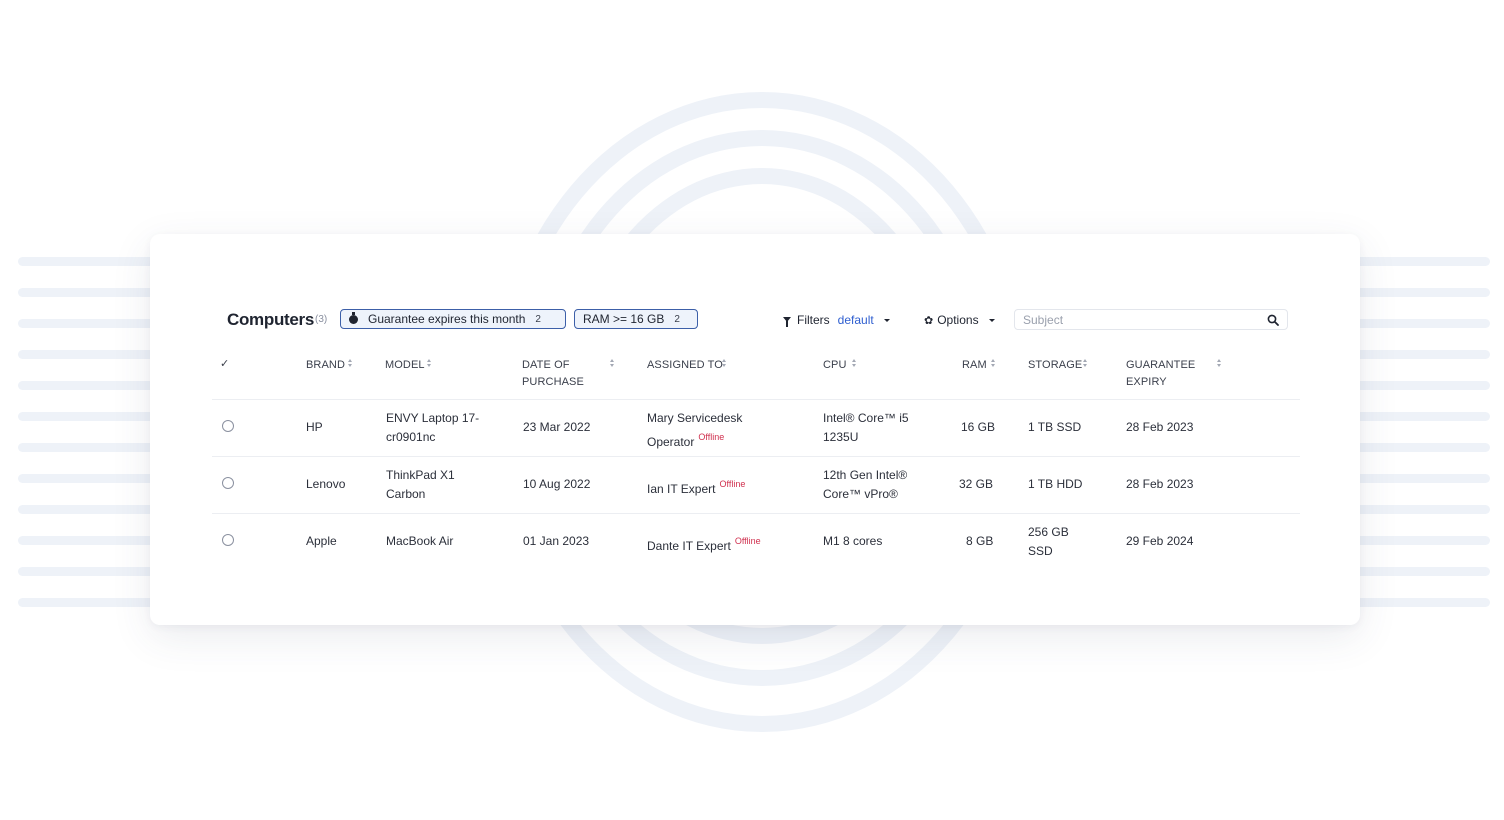  Describe the element at coordinates (866, 428) in the screenshot. I see `cell-cpu: Intel® Core™ i5 1235U` at that location.